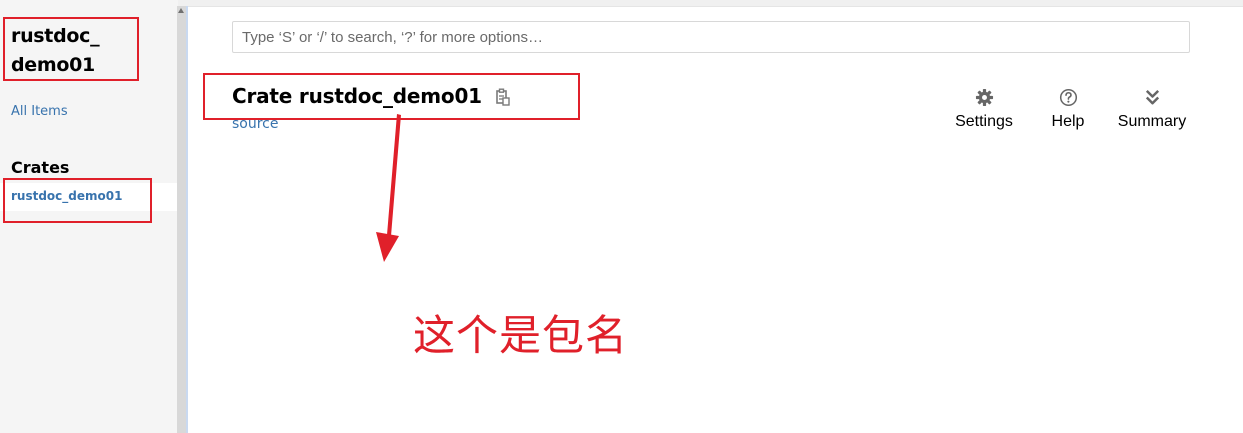  What do you see at coordinates (1068, 109) in the screenshot?
I see `help-button: Help` at bounding box center [1068, 109].